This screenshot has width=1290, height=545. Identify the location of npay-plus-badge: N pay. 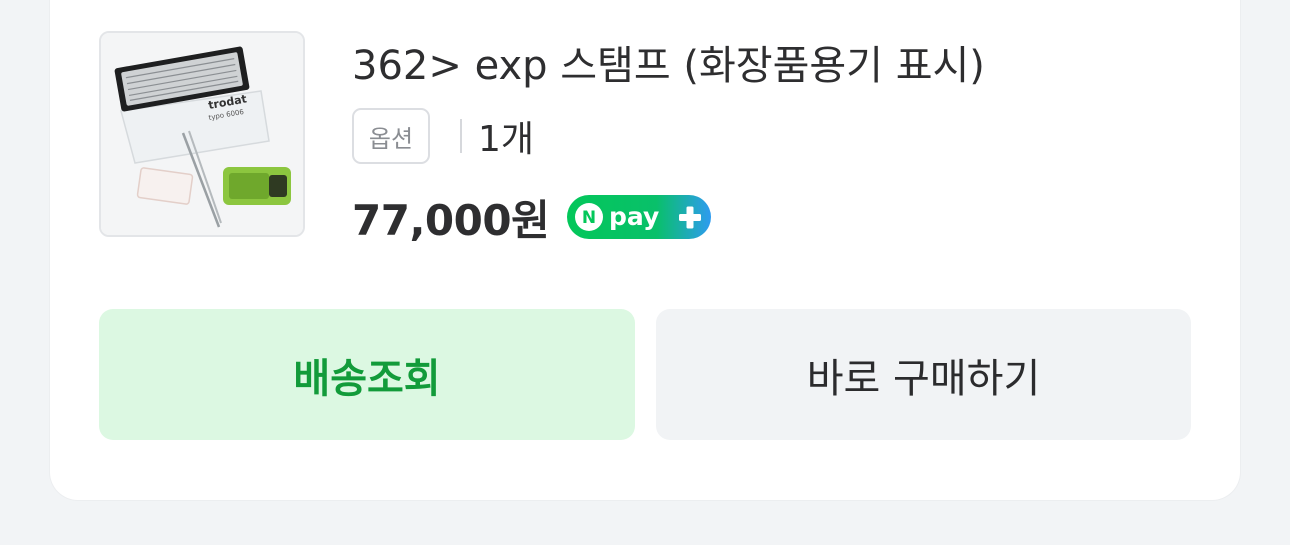
(639, 217).